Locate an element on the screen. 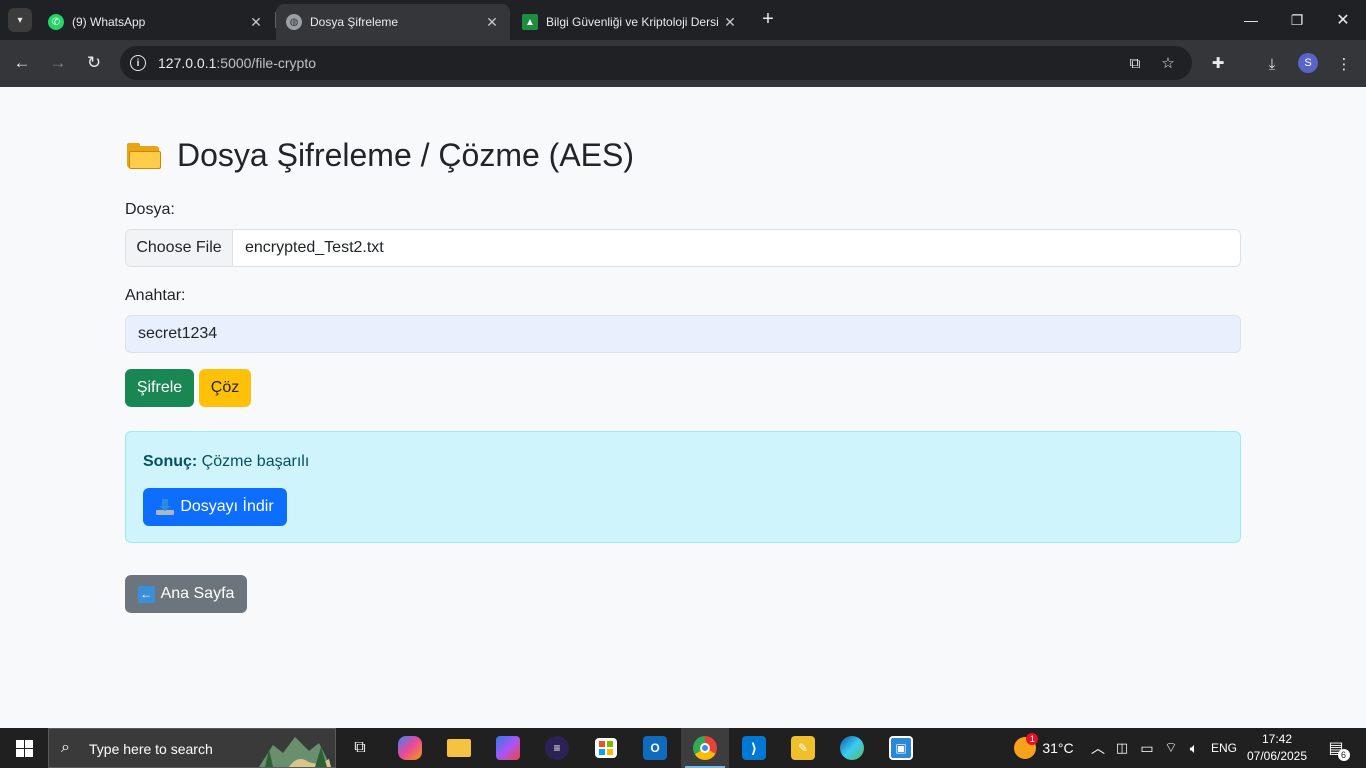 This screenshot has height=768, width=1366. address-bar: i 127.0.0.1:5000/file-crypto ⧉ ☆ is located at coordinates (656, 63).